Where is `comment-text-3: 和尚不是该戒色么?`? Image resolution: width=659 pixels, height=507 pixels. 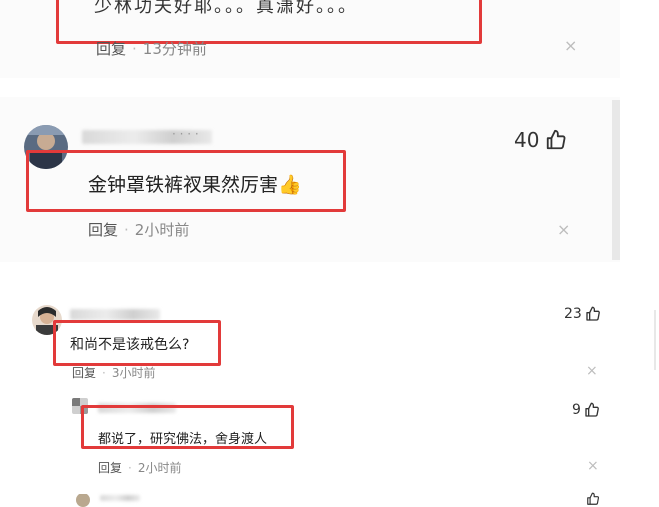 comment-text-3: 和尚不是该戒色么? is located at coordinates (130, 345).